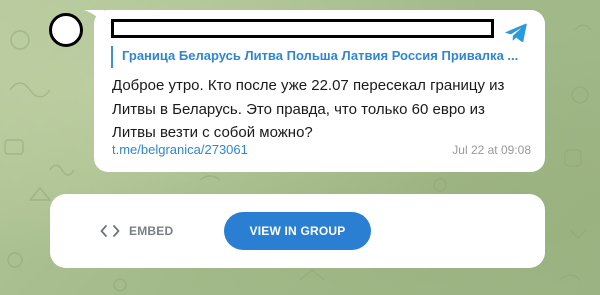 The image size is (600, 295). What do you see at coordinates (516, 33) in the screenshot?
I see `telegram-share-icon` at bounding box center [516, 33].